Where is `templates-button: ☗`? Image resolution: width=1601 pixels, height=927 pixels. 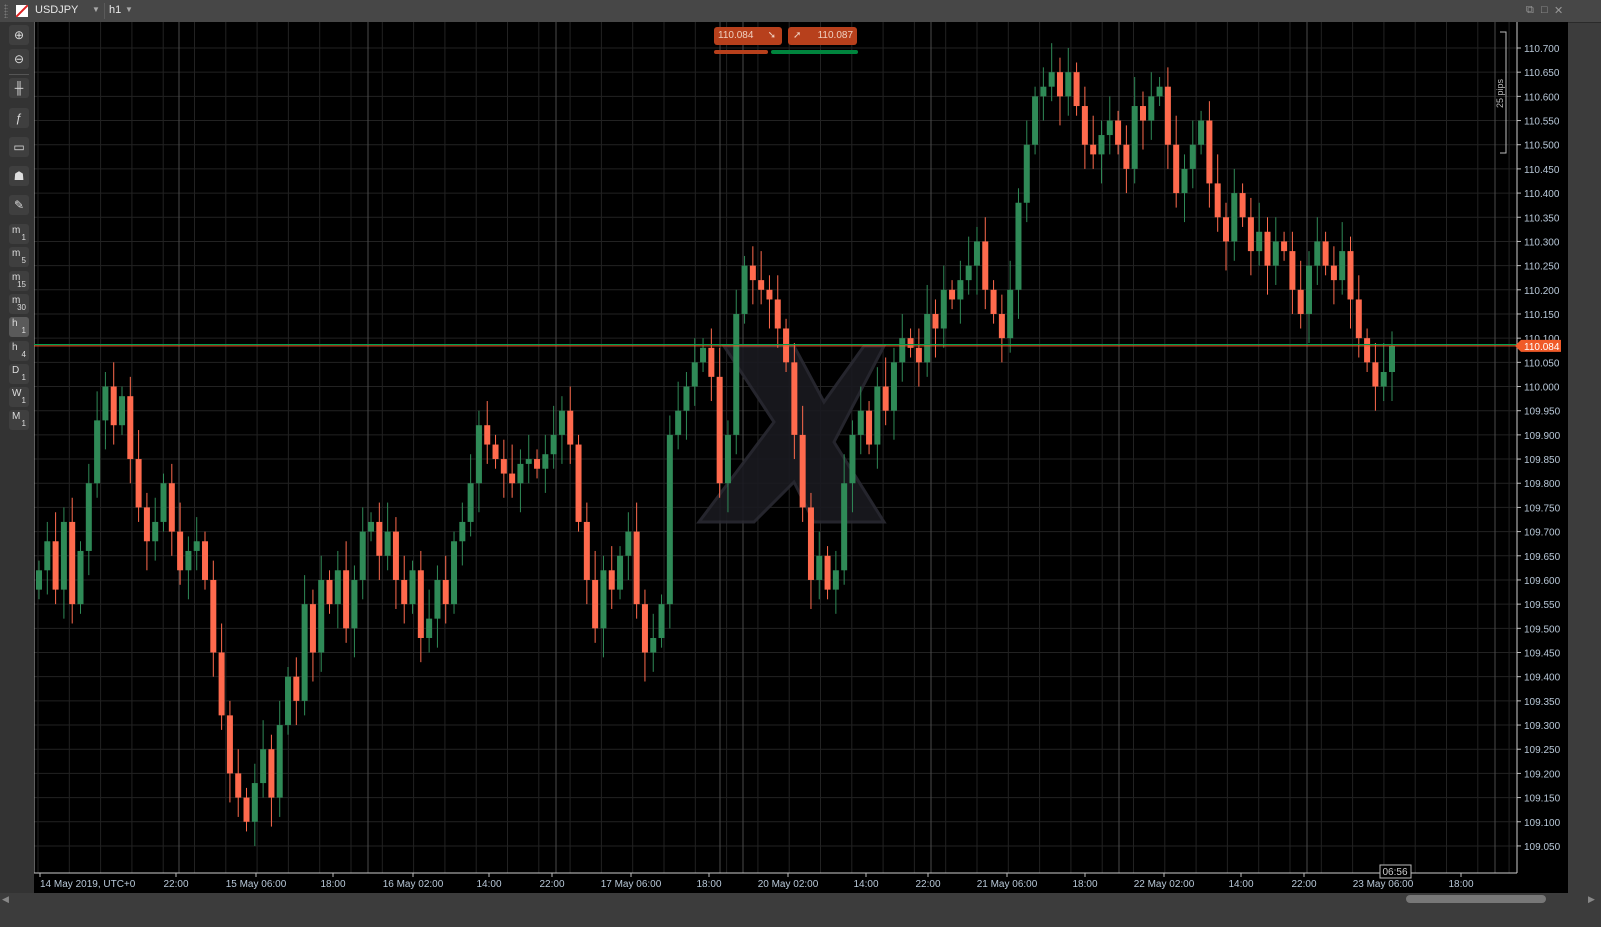 templates-button: ☗ is located at coordinates (19, 176).